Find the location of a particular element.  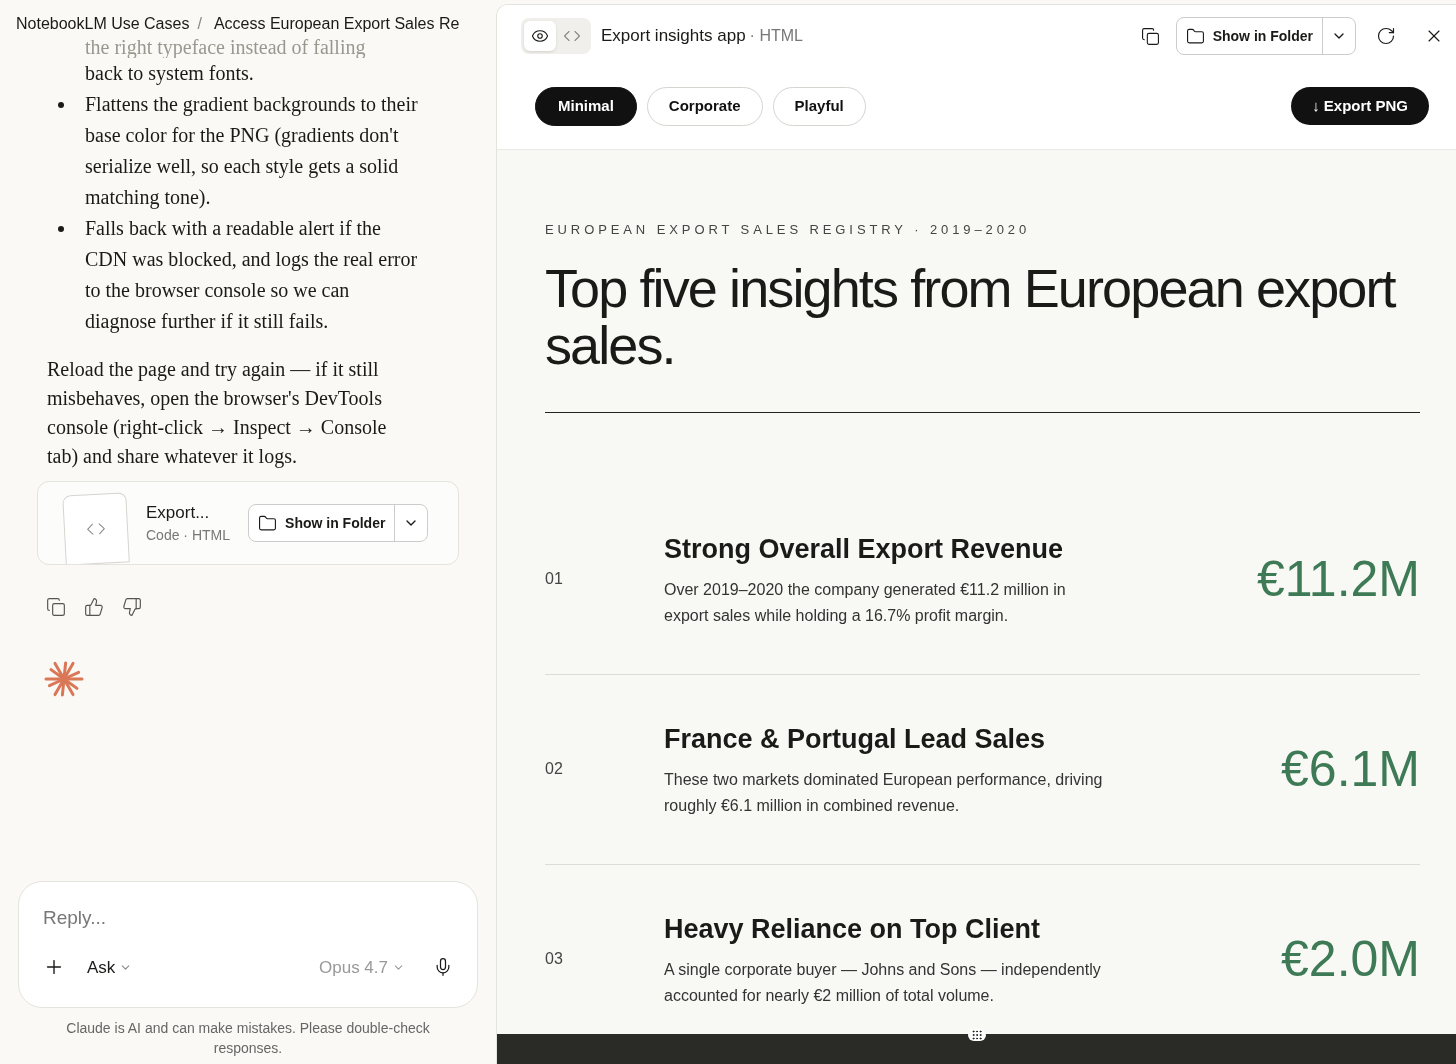

insight-value: €6.1M is located at coordinates (1350, 769).